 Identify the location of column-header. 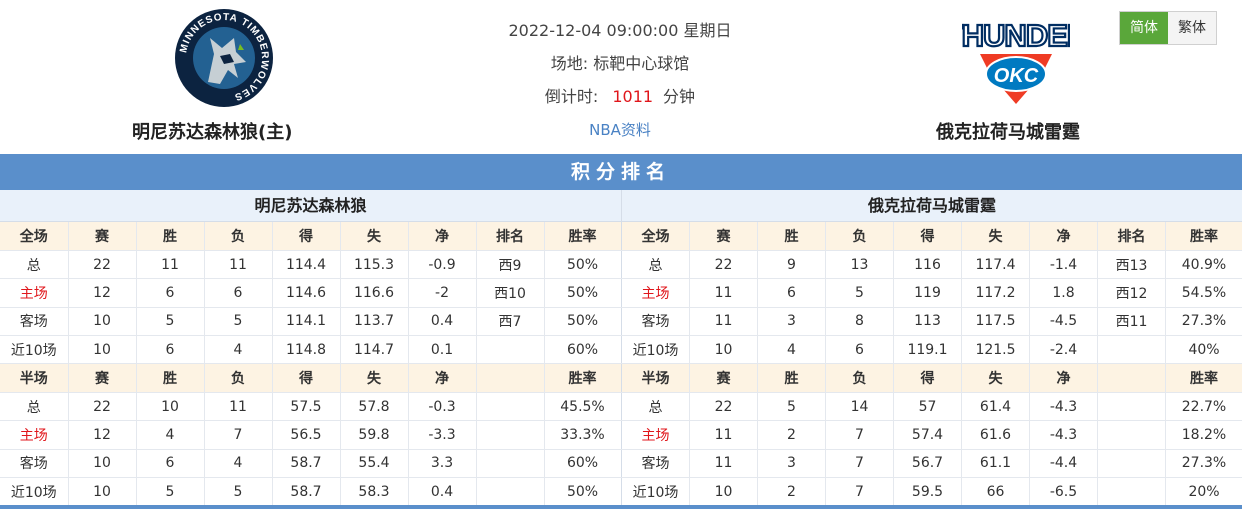
(1131, 378).